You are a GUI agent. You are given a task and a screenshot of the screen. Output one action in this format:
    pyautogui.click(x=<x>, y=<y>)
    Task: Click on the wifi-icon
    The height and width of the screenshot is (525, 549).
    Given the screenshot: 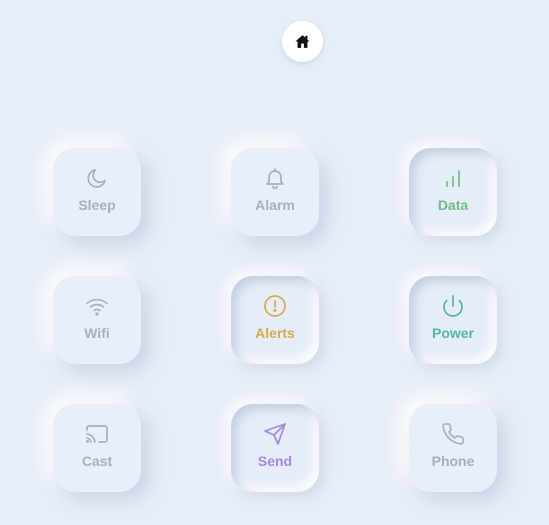 What is the action you would take?
    pyautogui.click(x=97, y=306)
    